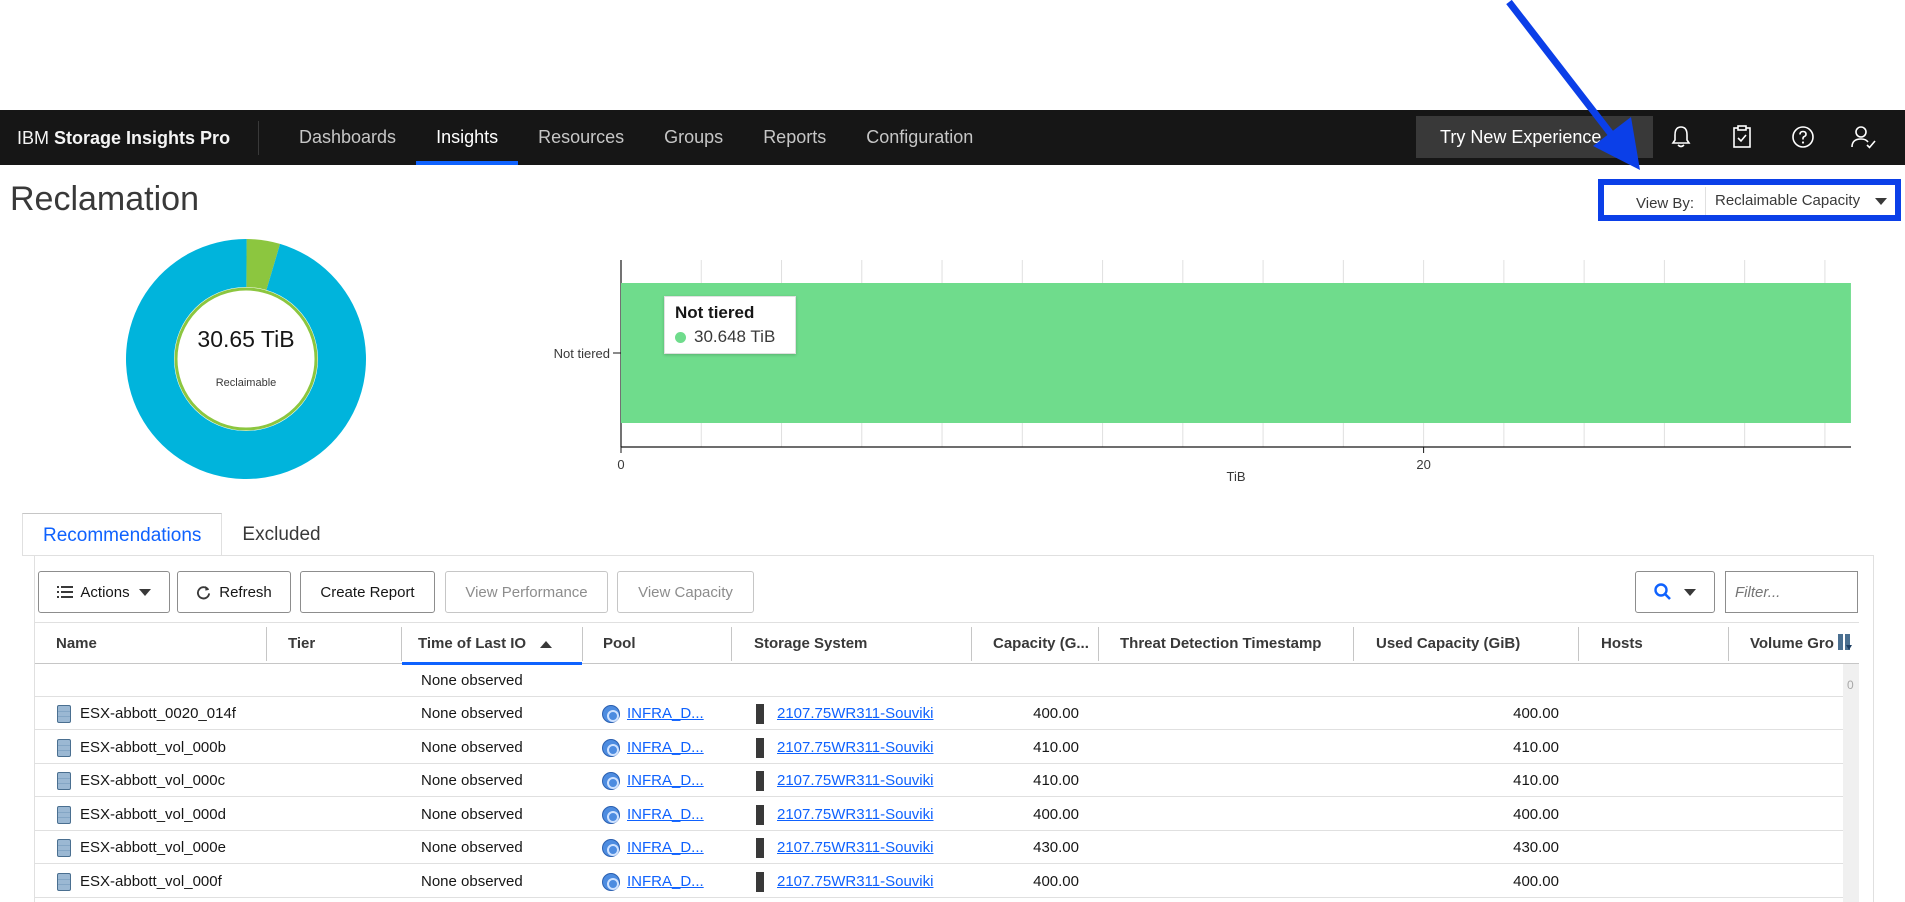 The height and width of the screenshot is (902, 1905). Describe the element at coordinates (158, 713) in the screenshot. I see `cell-name: ESX-abbott_0020_014f` at that location.